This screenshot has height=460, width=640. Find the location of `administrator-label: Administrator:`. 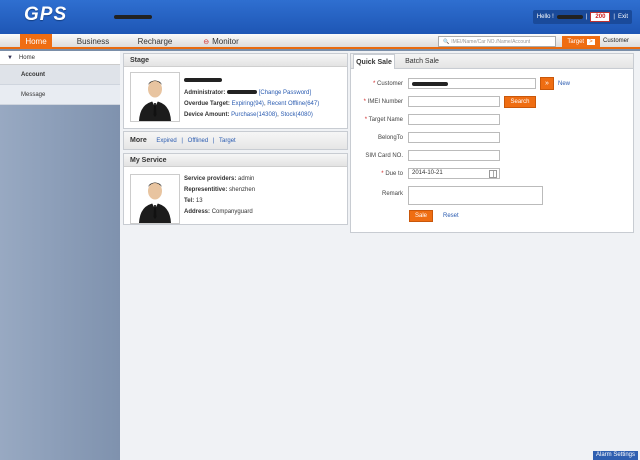

administrator-label: Administrator: is located at coordinates (205, 93).